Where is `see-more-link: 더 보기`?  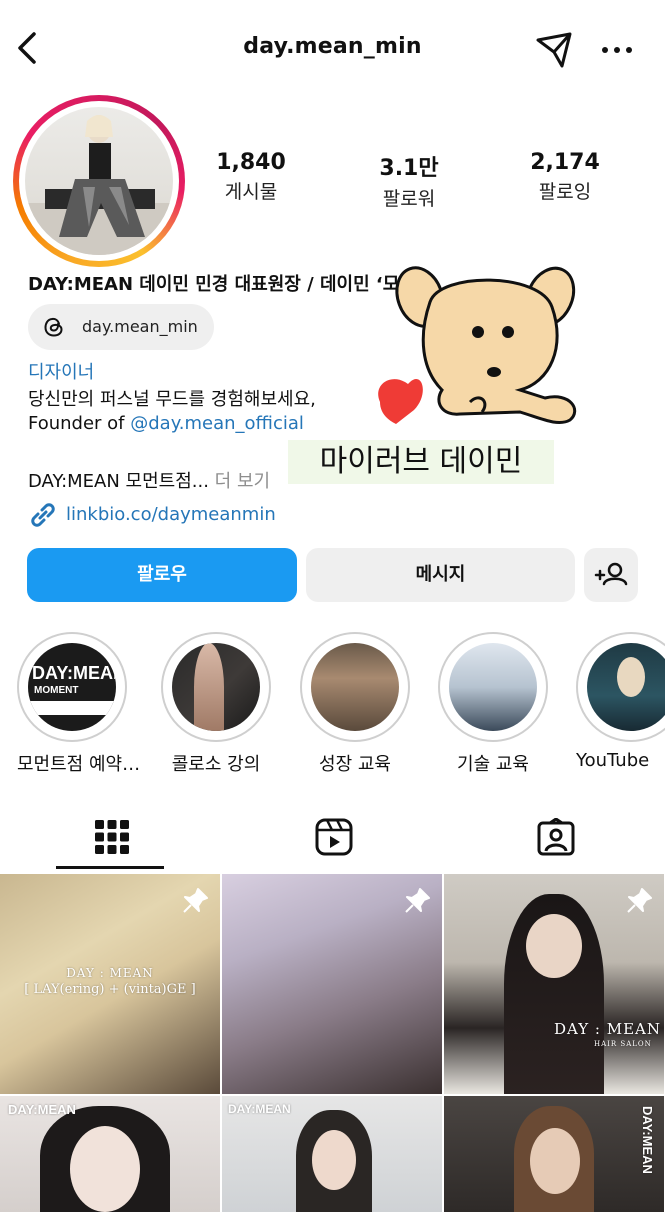
see-more-link: 더 보기 is located at coordinates (239, 481).